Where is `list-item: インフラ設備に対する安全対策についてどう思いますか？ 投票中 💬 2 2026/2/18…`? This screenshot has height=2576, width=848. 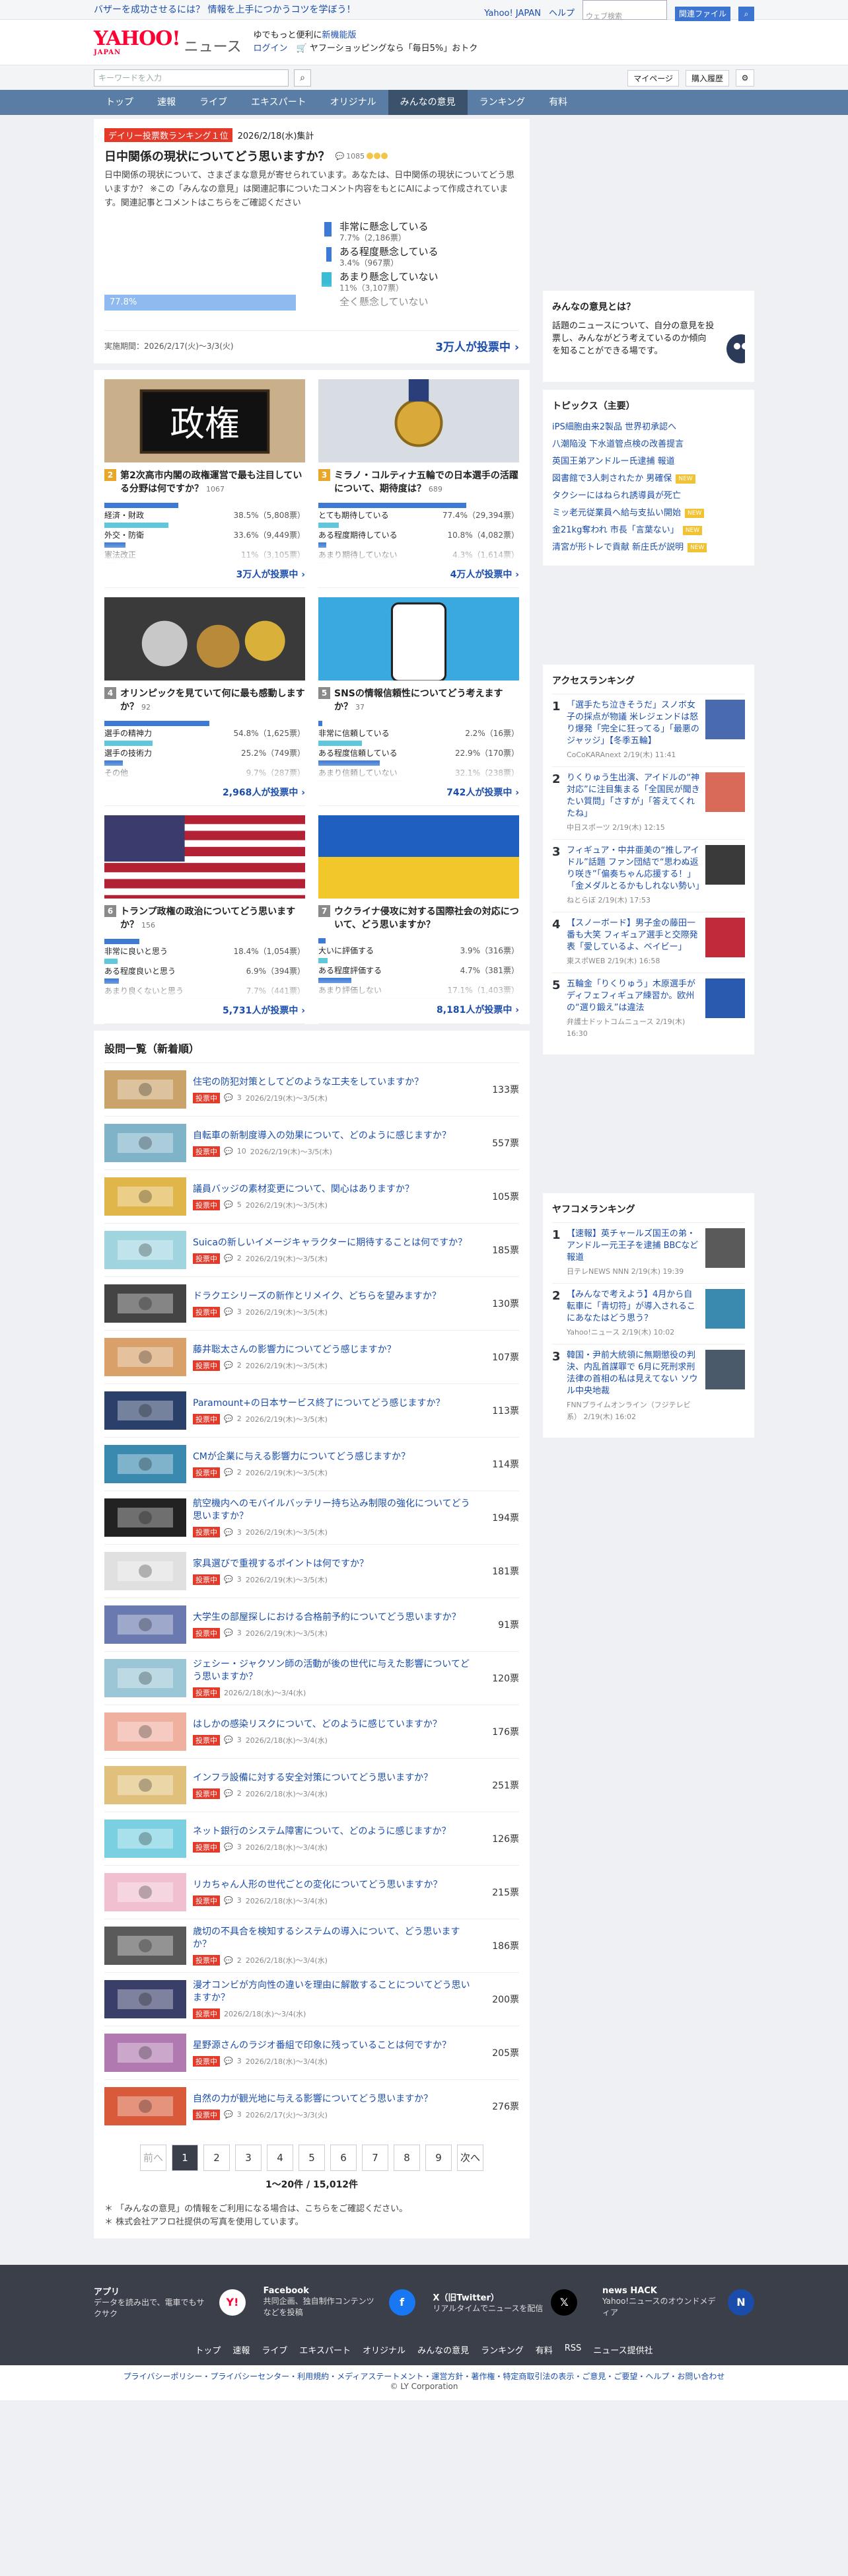 list-item: インフラ設備に対する安全対策についてどう思いますか？ 投票中 💬 2 2026/2/18… is located at coordinates (311, 1785).